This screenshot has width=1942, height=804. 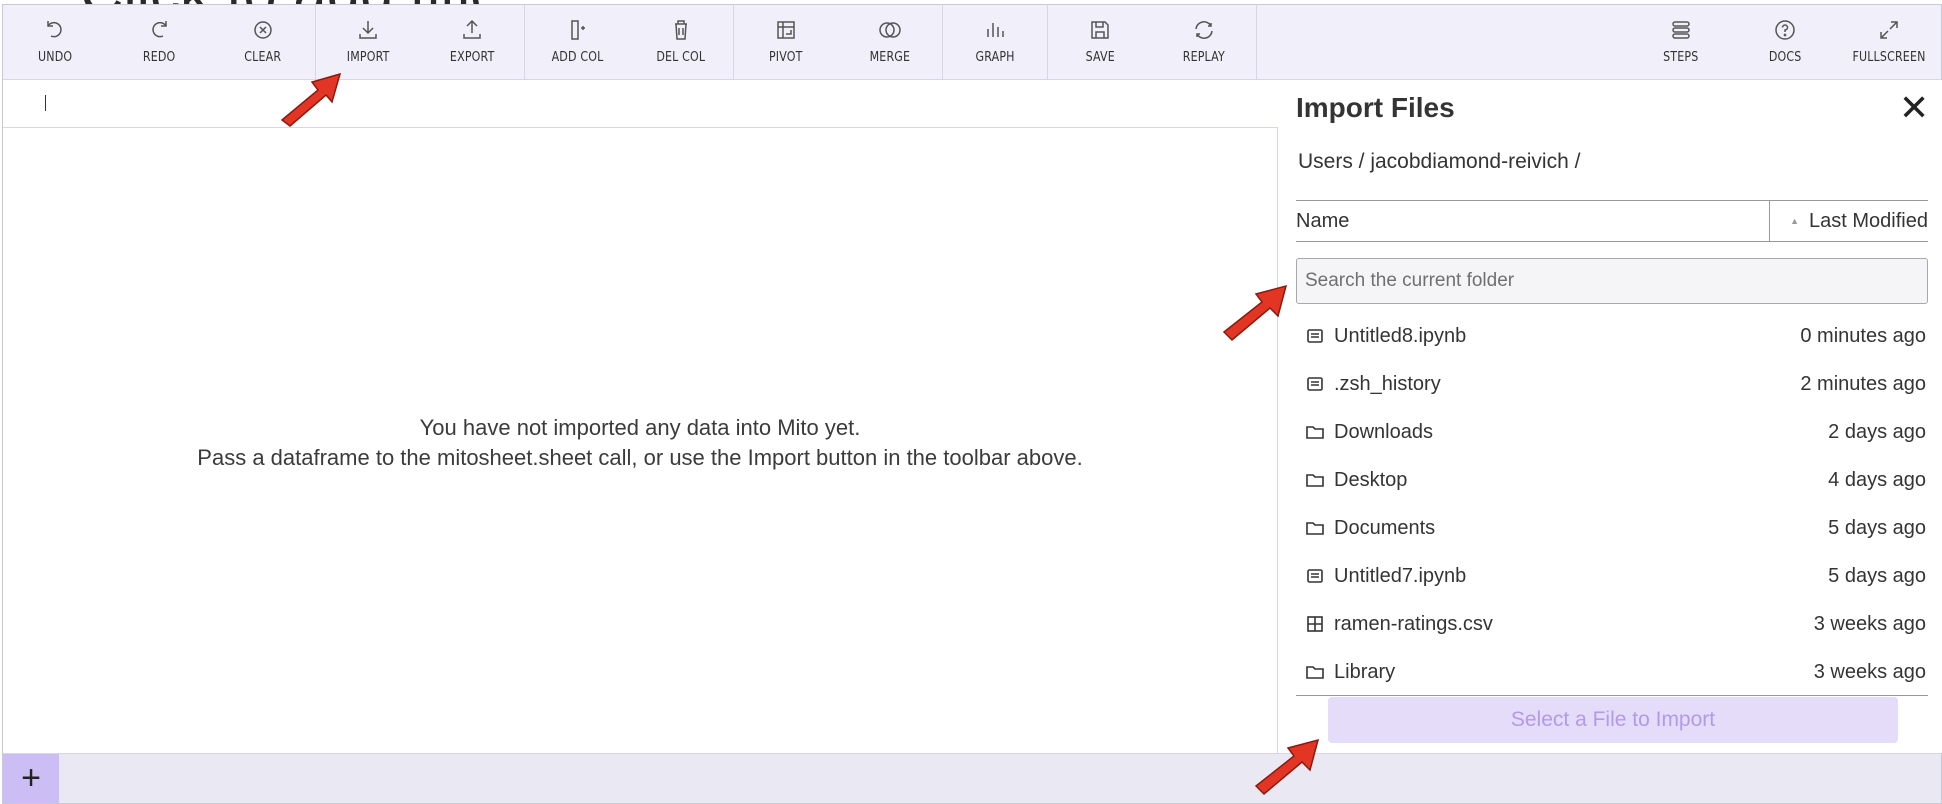 What do you see at coordinates (54, 29) in the screenshot?
I see `undo-icon` at bounding box center [54, 29].